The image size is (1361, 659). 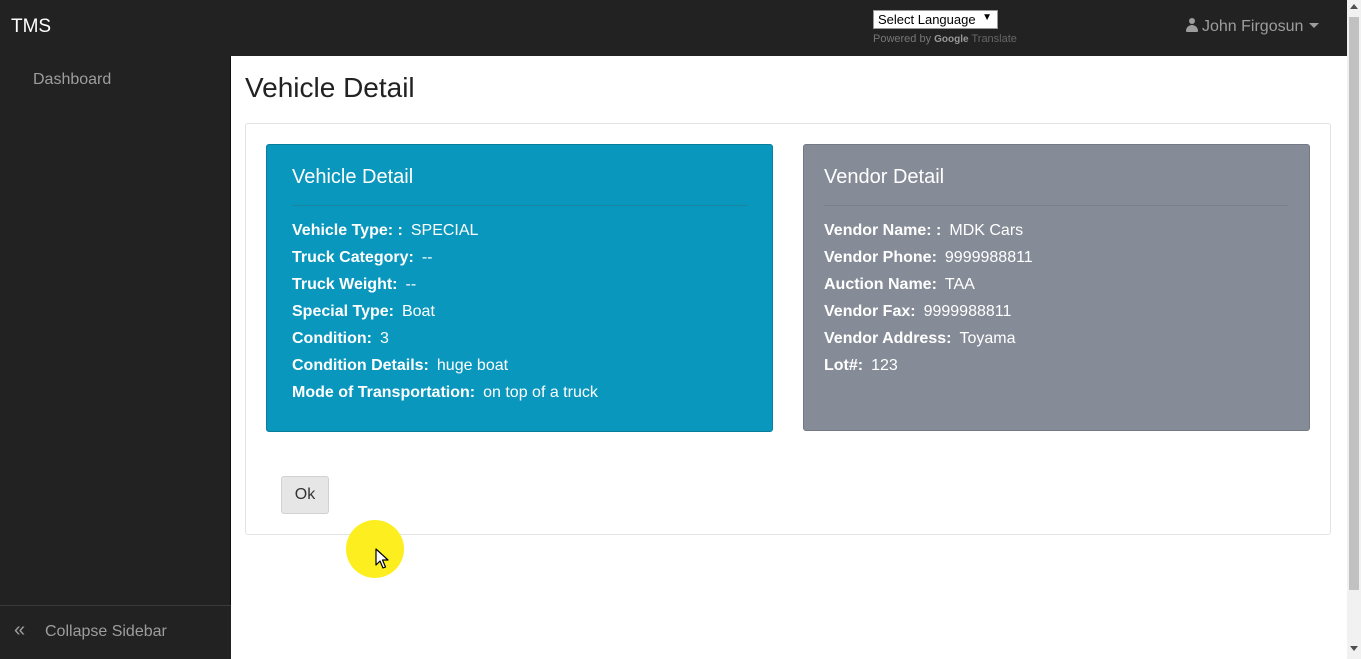 I want to click on field-row: Auction Name: TAA, so click(x=928, y=288).